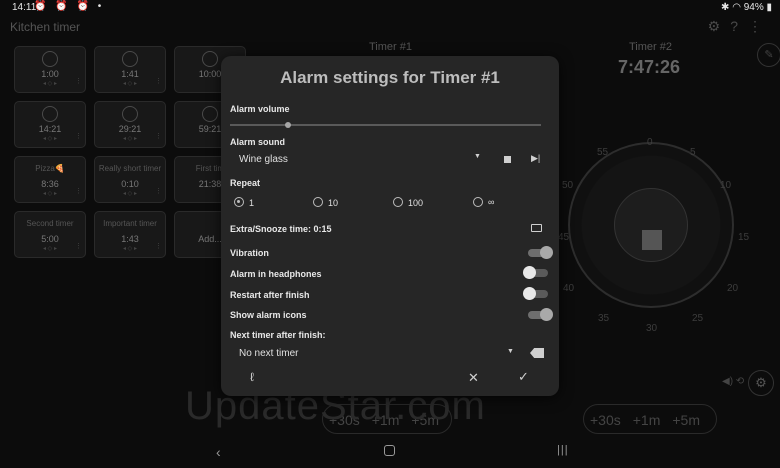 Image resolution: width=780 pixels, height=468 pixels. I want to click on timer-tile: Important timer 1:43 ◂ ◇ ▸ ⋮, so click(130, 234).